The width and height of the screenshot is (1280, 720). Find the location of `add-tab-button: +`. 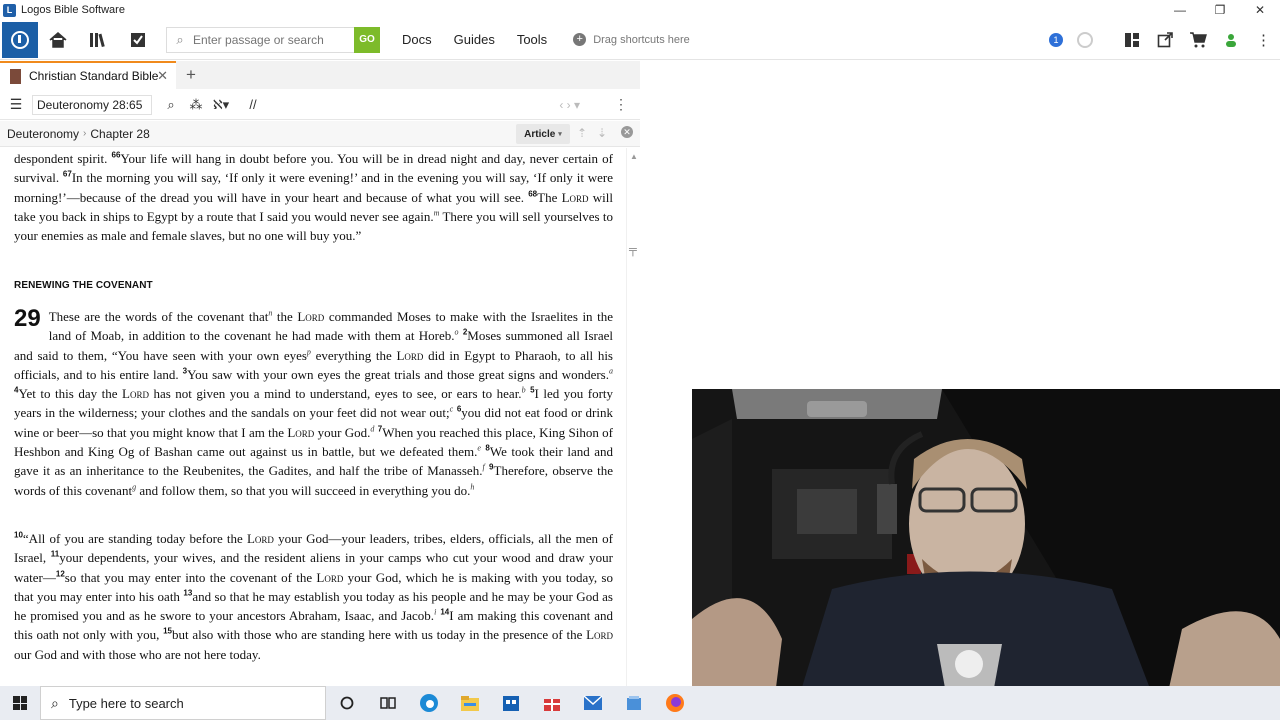

add-tab-button: + is located at coordinates (191, 75).